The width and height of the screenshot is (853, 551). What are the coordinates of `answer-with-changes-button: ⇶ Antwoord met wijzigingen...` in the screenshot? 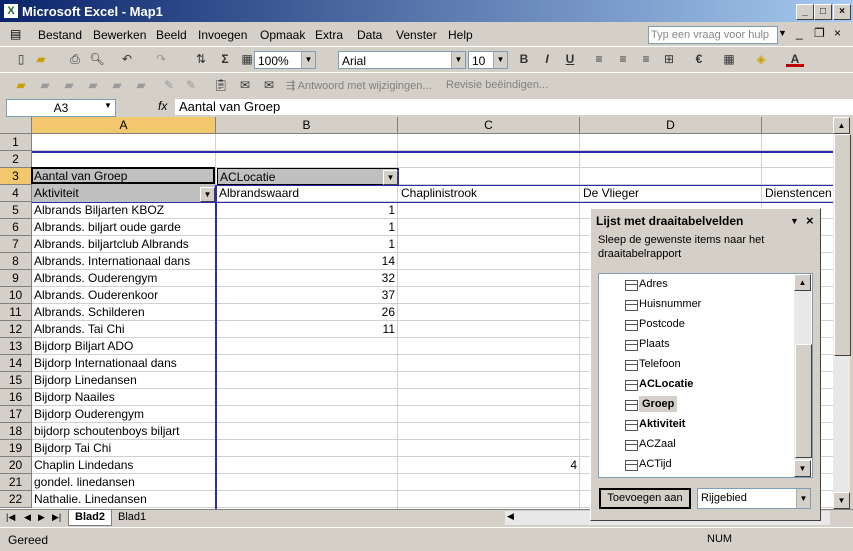 It's located at (359, 85).